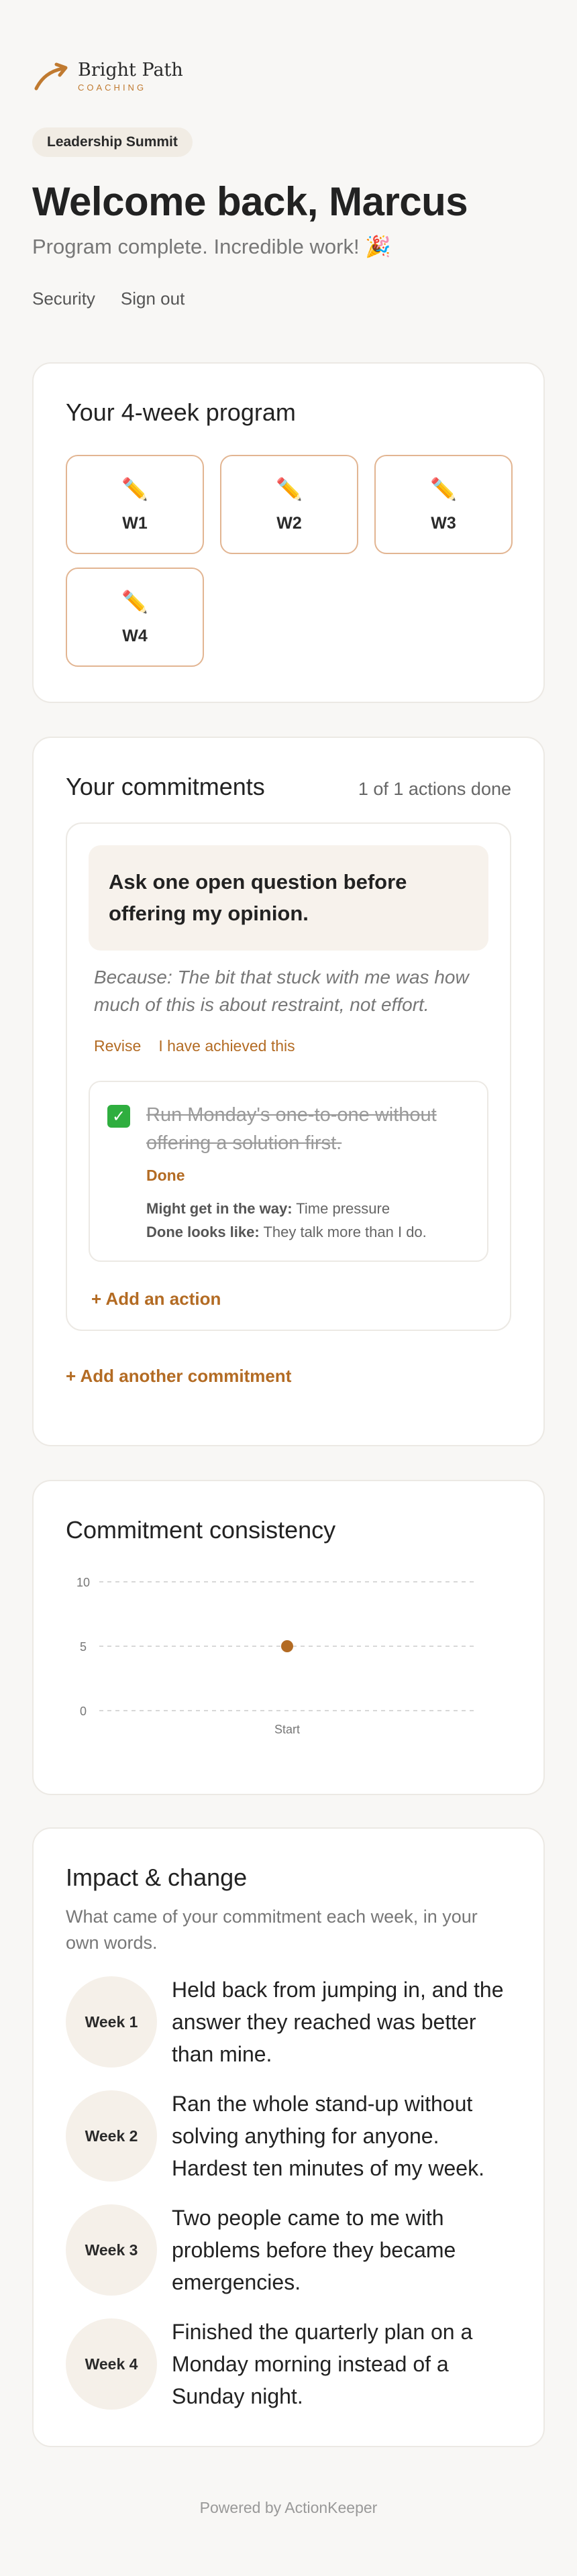  What do you see at coordinates (343, 1209) in the screenshot?
I see `obstacle-value: Time pressure` at bounding box center [343, 1209].